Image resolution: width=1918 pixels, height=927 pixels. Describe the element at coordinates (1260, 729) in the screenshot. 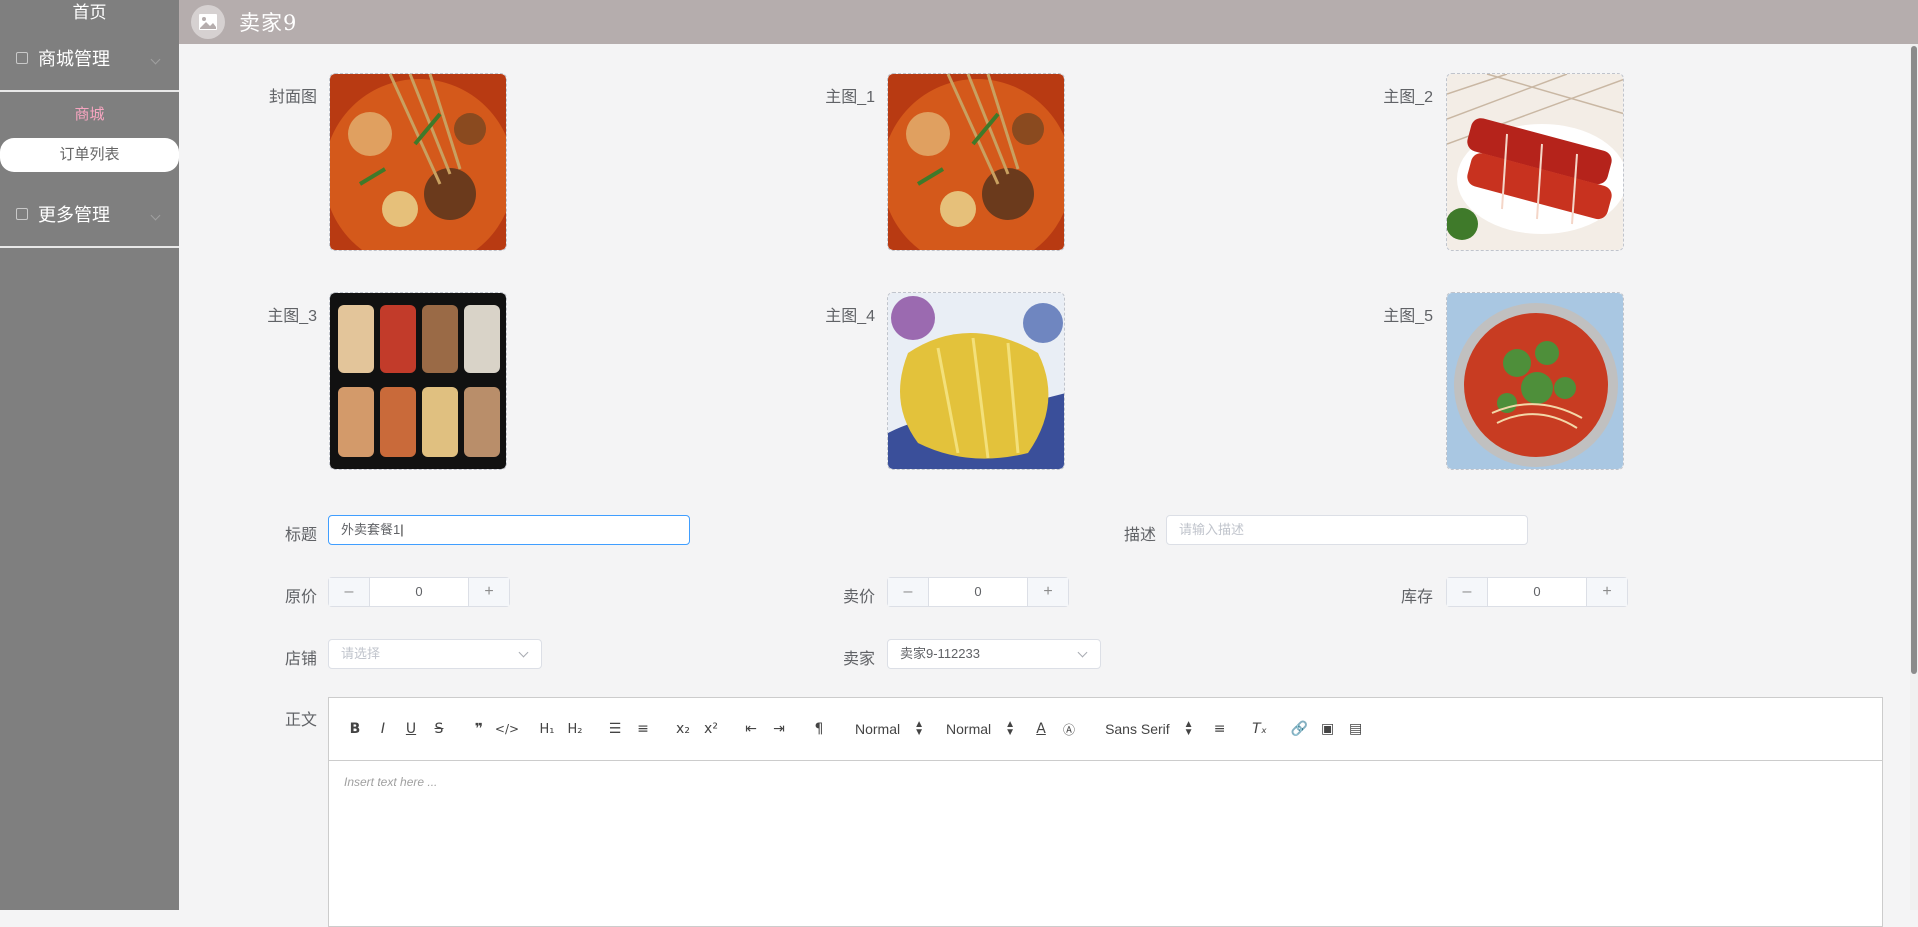

I see `clear-format-icon: Tₓ` at that location.